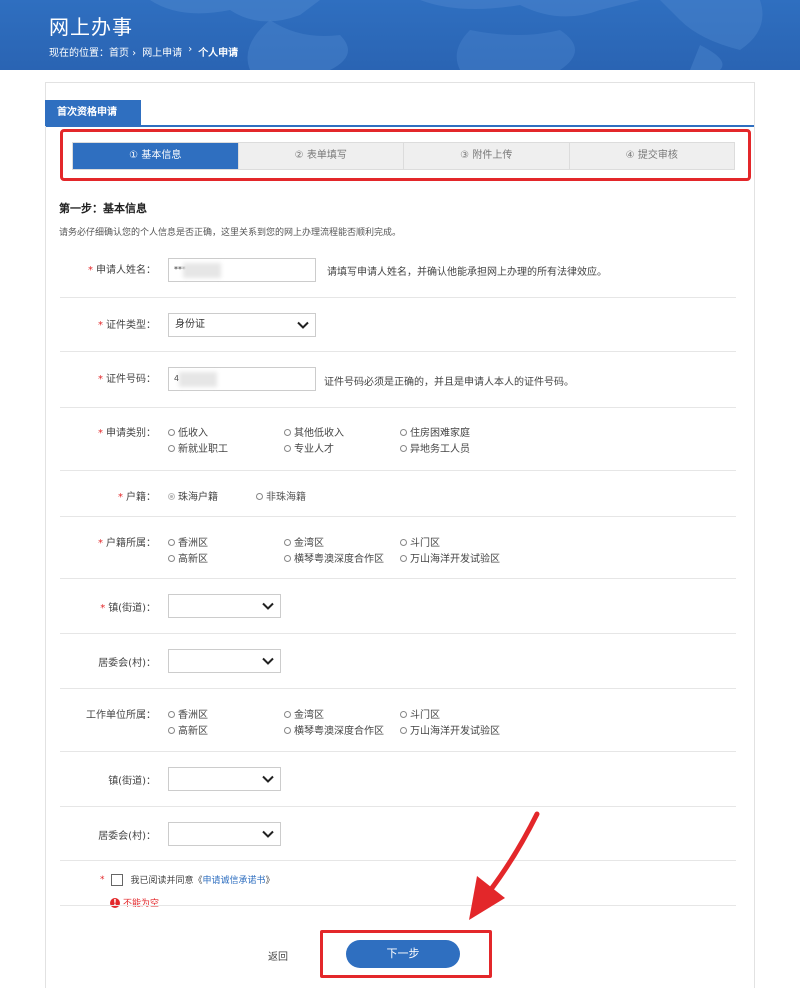 Image resolution: width=800 pixels, height=988 pixels. I want to click on section-title: 第一步：基本信息, so click(103, 208).